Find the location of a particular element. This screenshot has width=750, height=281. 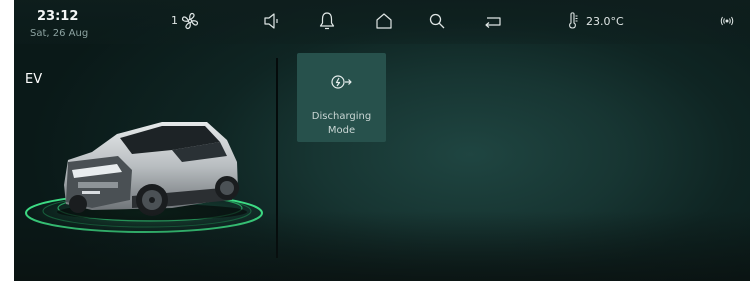

speaker-icon is located at coordinates (273, 23).